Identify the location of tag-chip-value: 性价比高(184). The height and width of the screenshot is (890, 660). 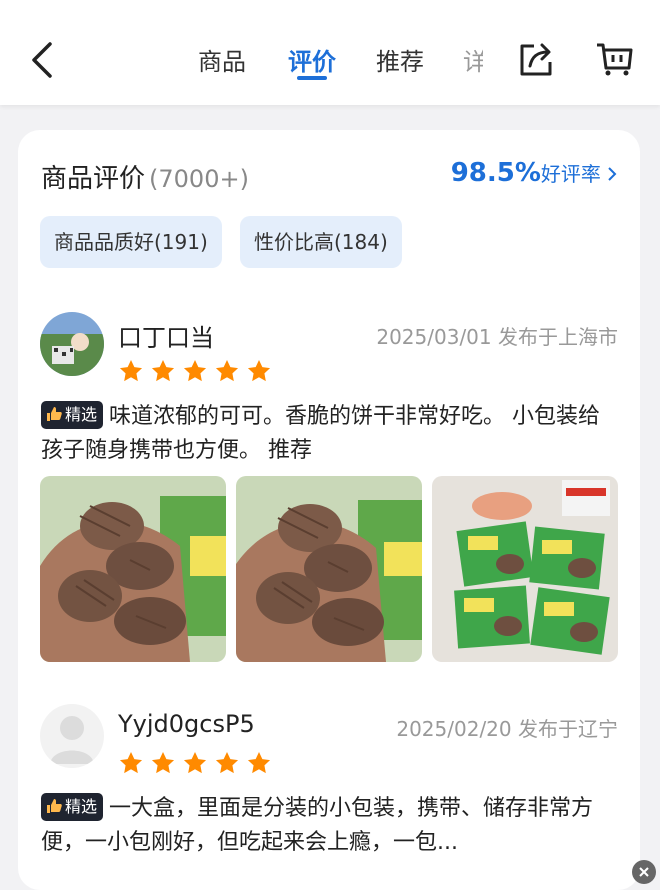
(321, 242).